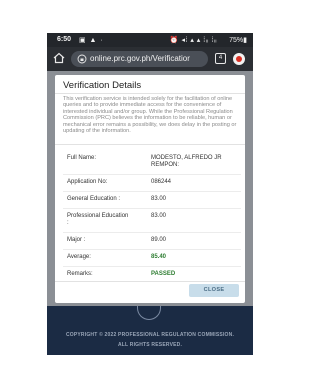 The image size is (320, 388). What do you see at coordinates (80, 274) in the screenshot?
I see `row-label: Remarks:` at bounding box center [80, 274].